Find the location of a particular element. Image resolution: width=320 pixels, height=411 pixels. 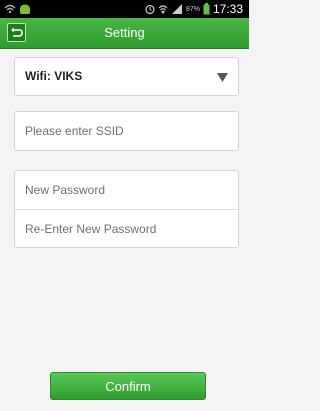

cell-signal-icon is located at coordinates (176, 9).